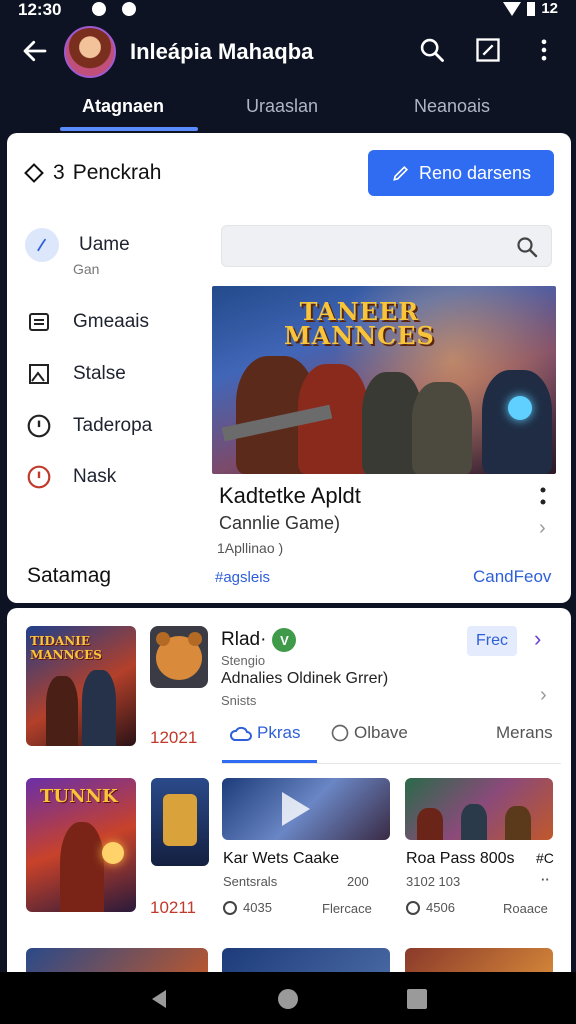  I want to click on app-title: Inleápia Mahaqba, so click(222, 51).